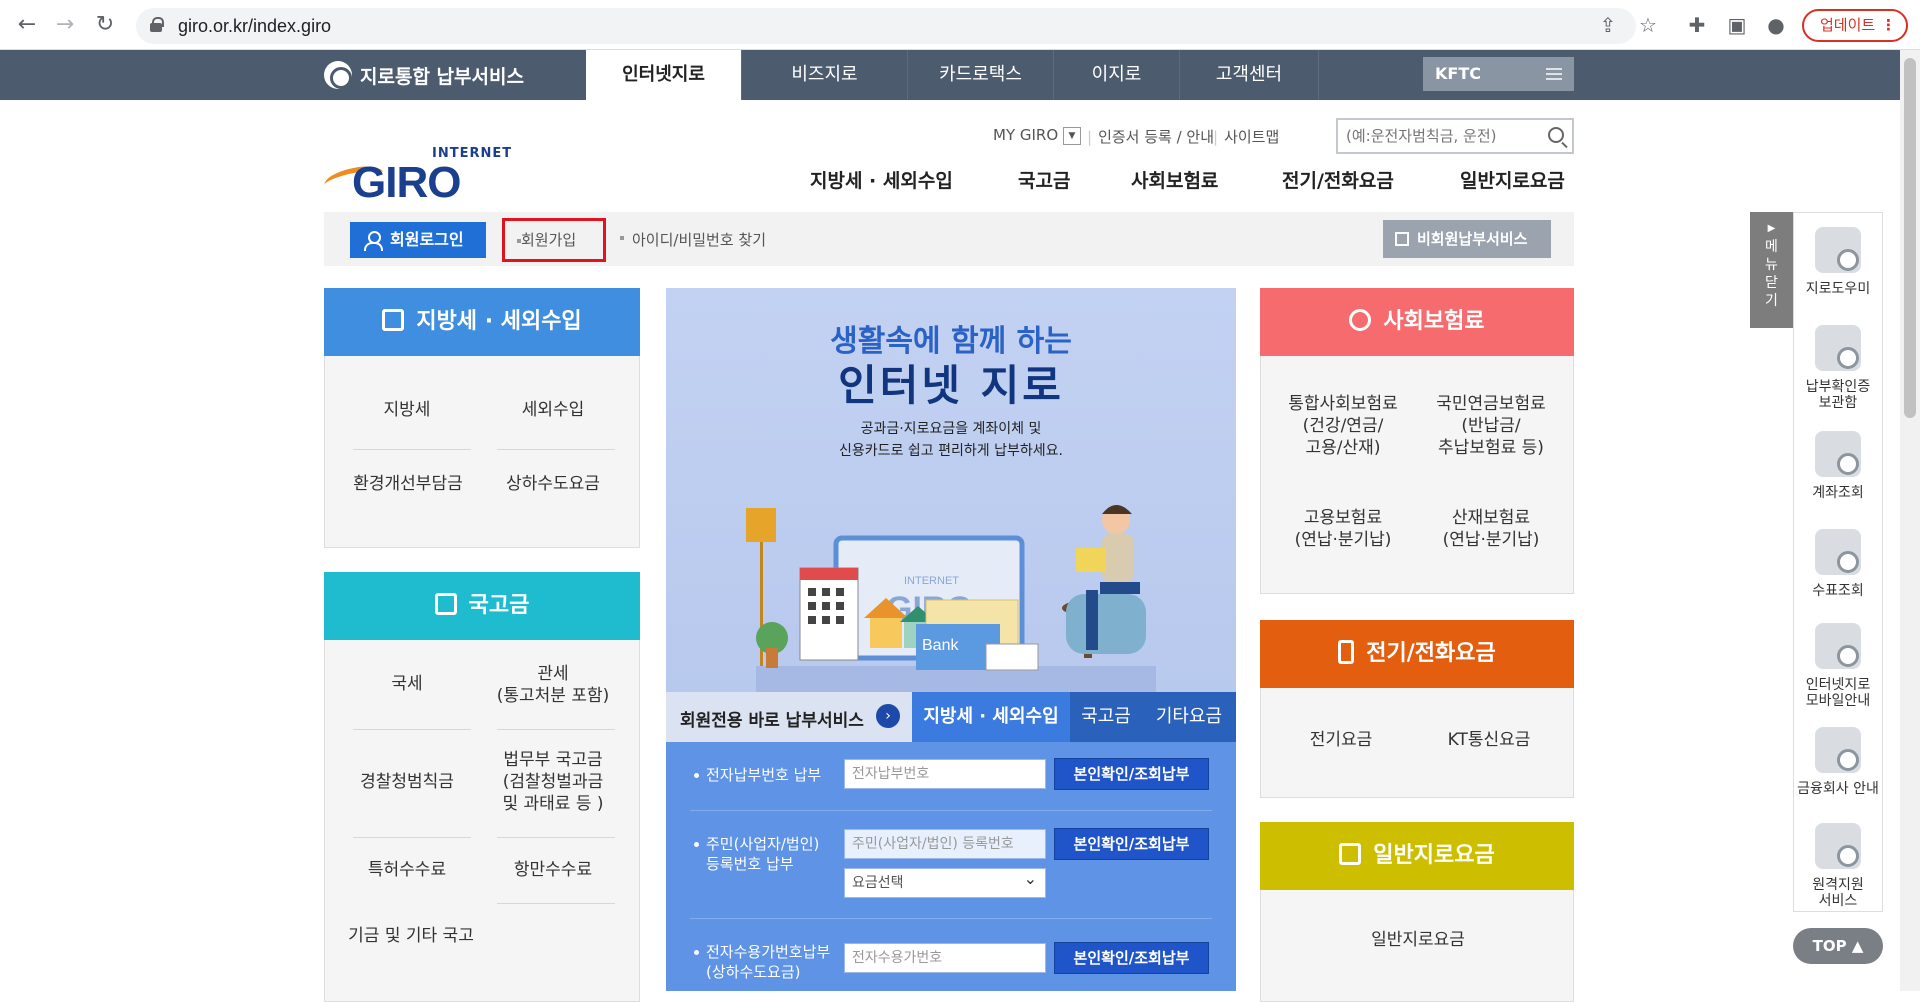 The height and width of the screenshot is (1002, 1920). Describe the element at coordinates (1838, 466) in the screenshot. I see `quick-account-lookup: 계좌조회` at that location.